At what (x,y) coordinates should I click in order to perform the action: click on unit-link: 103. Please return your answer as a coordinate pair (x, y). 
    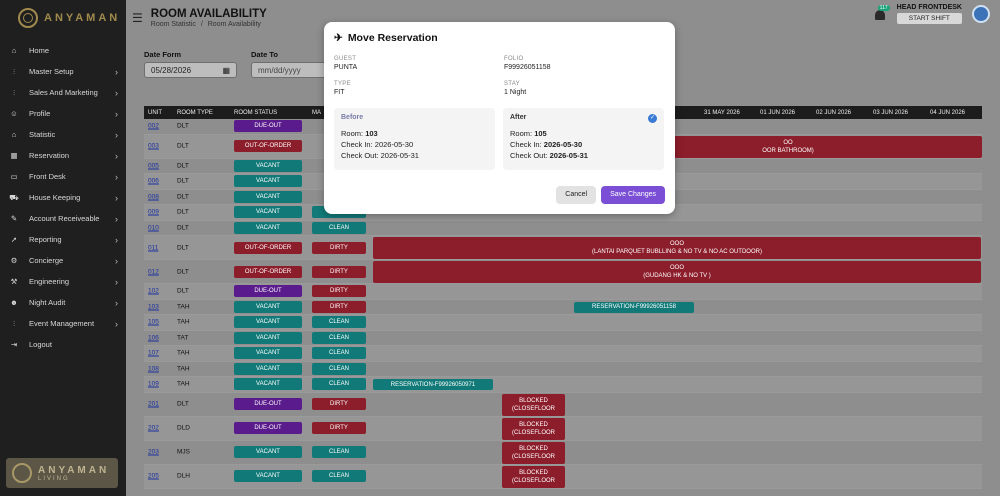
    Looking at the image, I should click on (153, 306).